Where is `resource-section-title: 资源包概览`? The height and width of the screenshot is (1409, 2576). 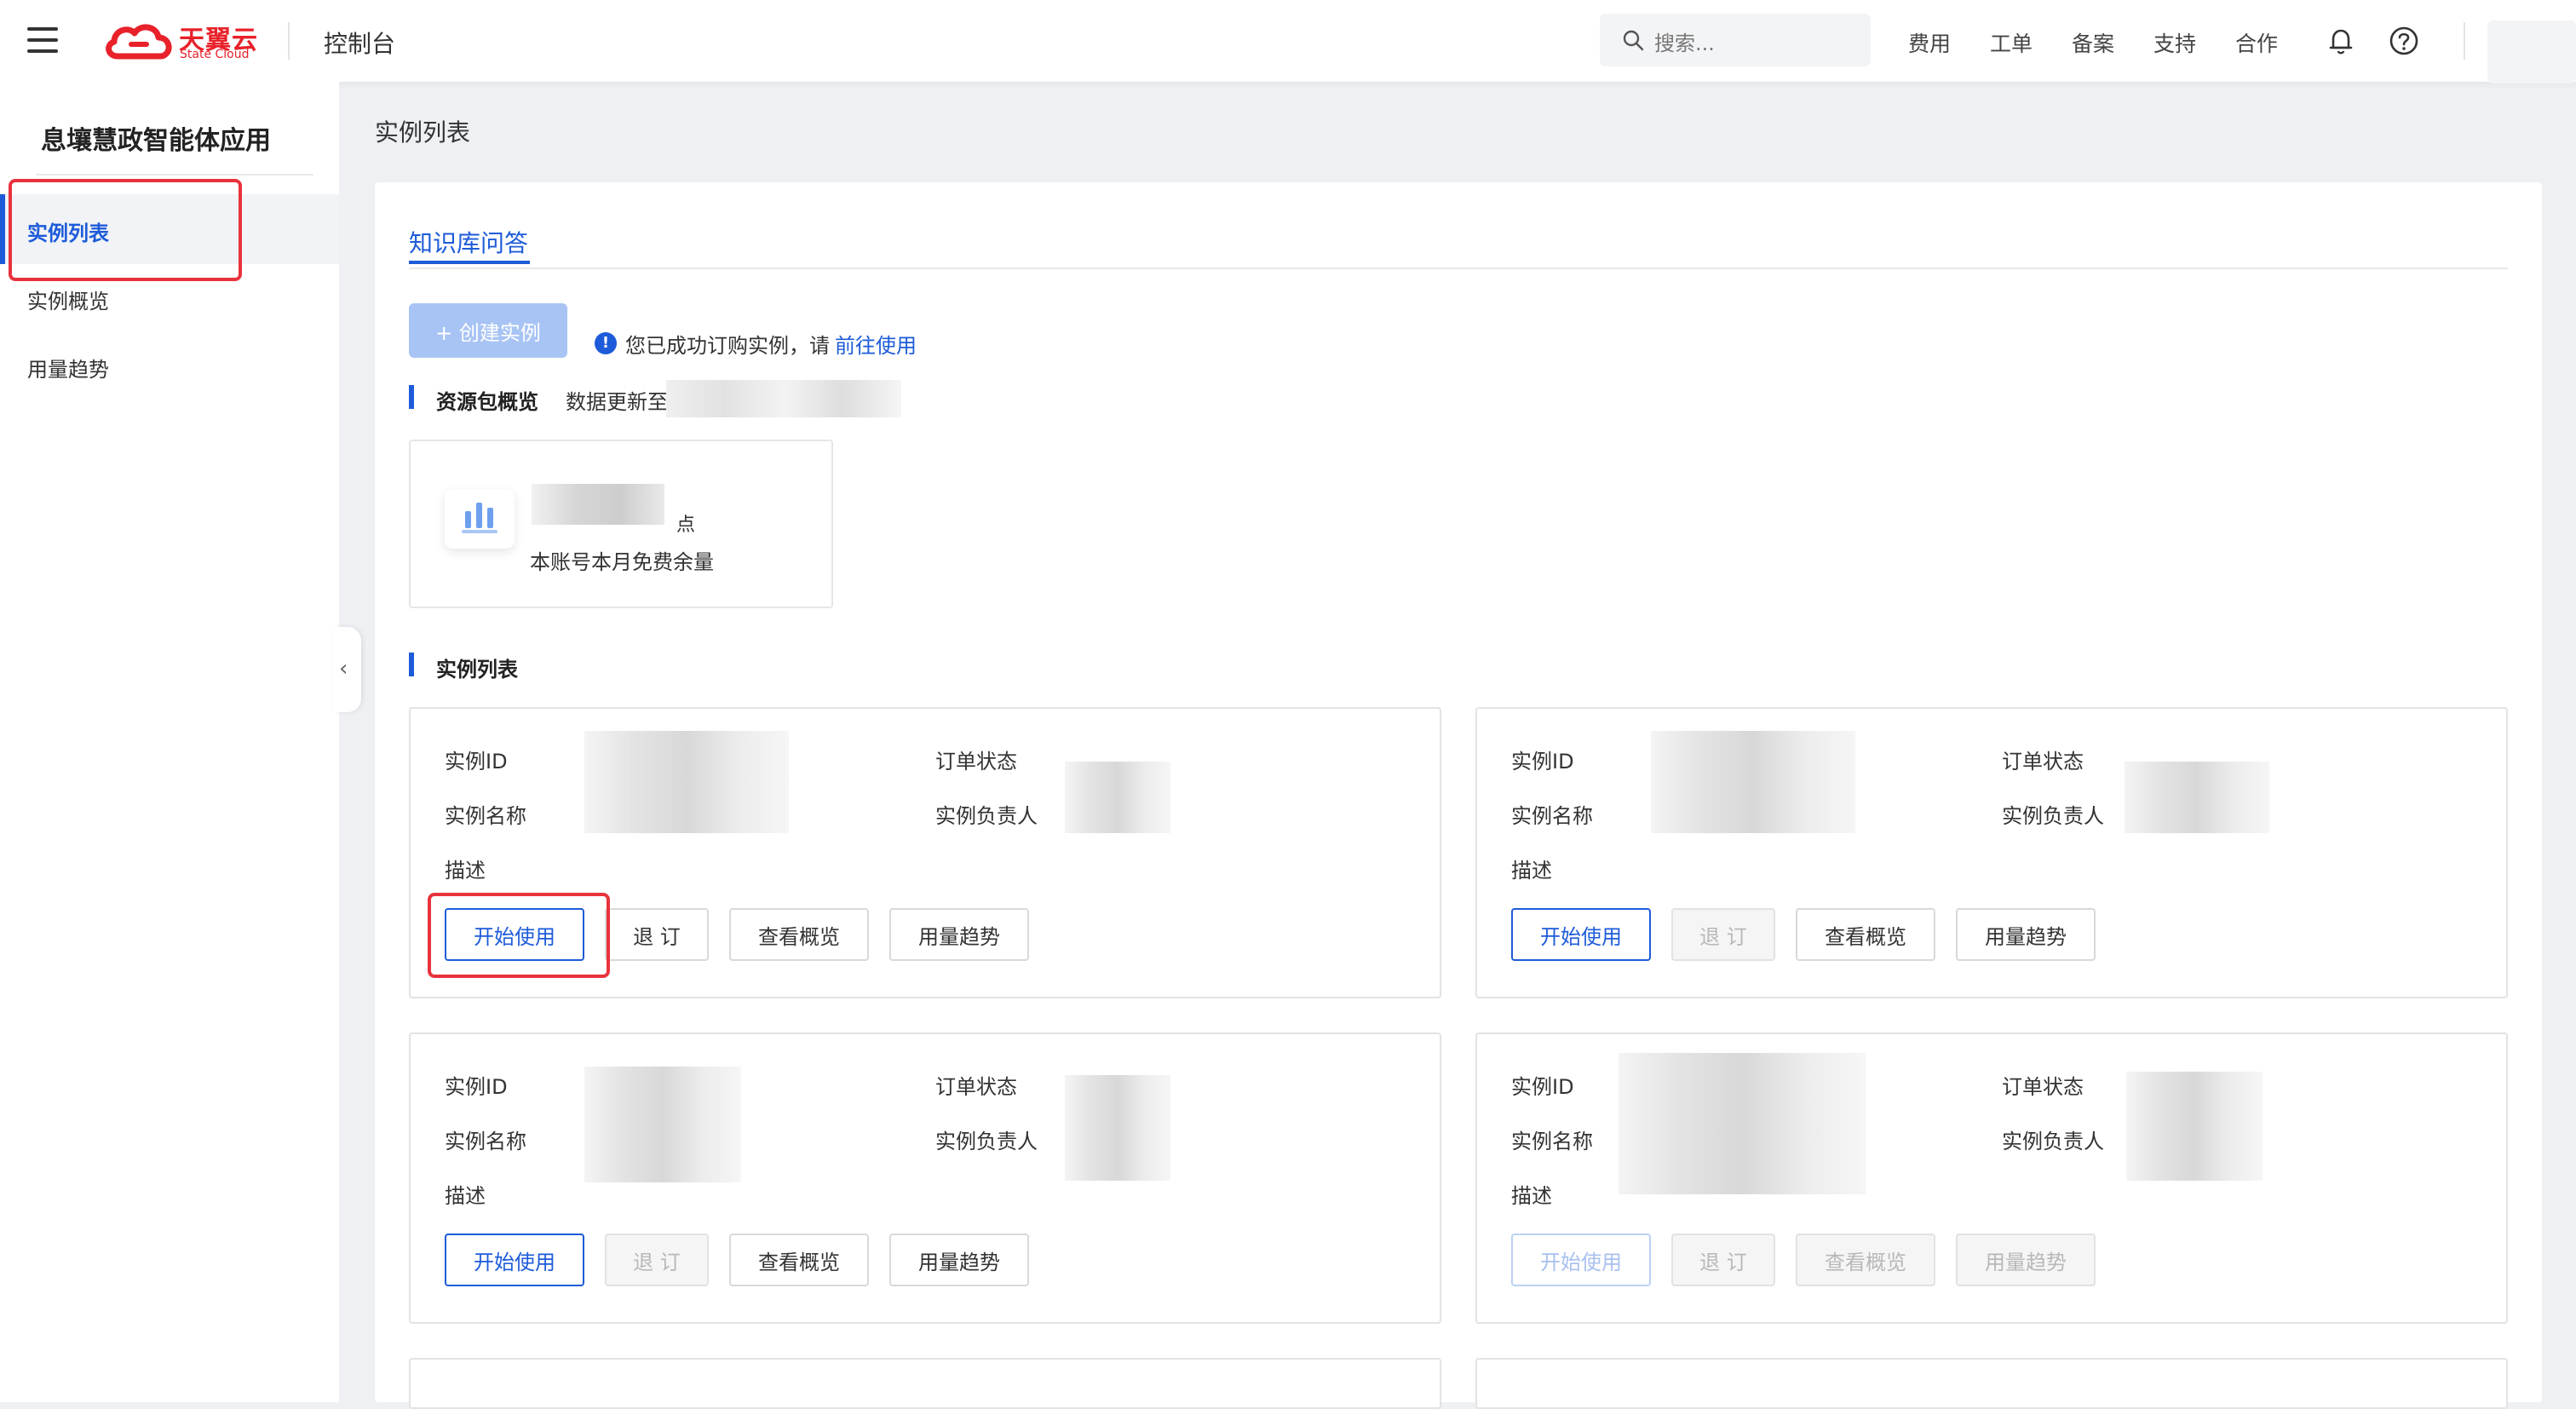 resource-section-title: 资源包概览 is located at coordinates (487, 402).